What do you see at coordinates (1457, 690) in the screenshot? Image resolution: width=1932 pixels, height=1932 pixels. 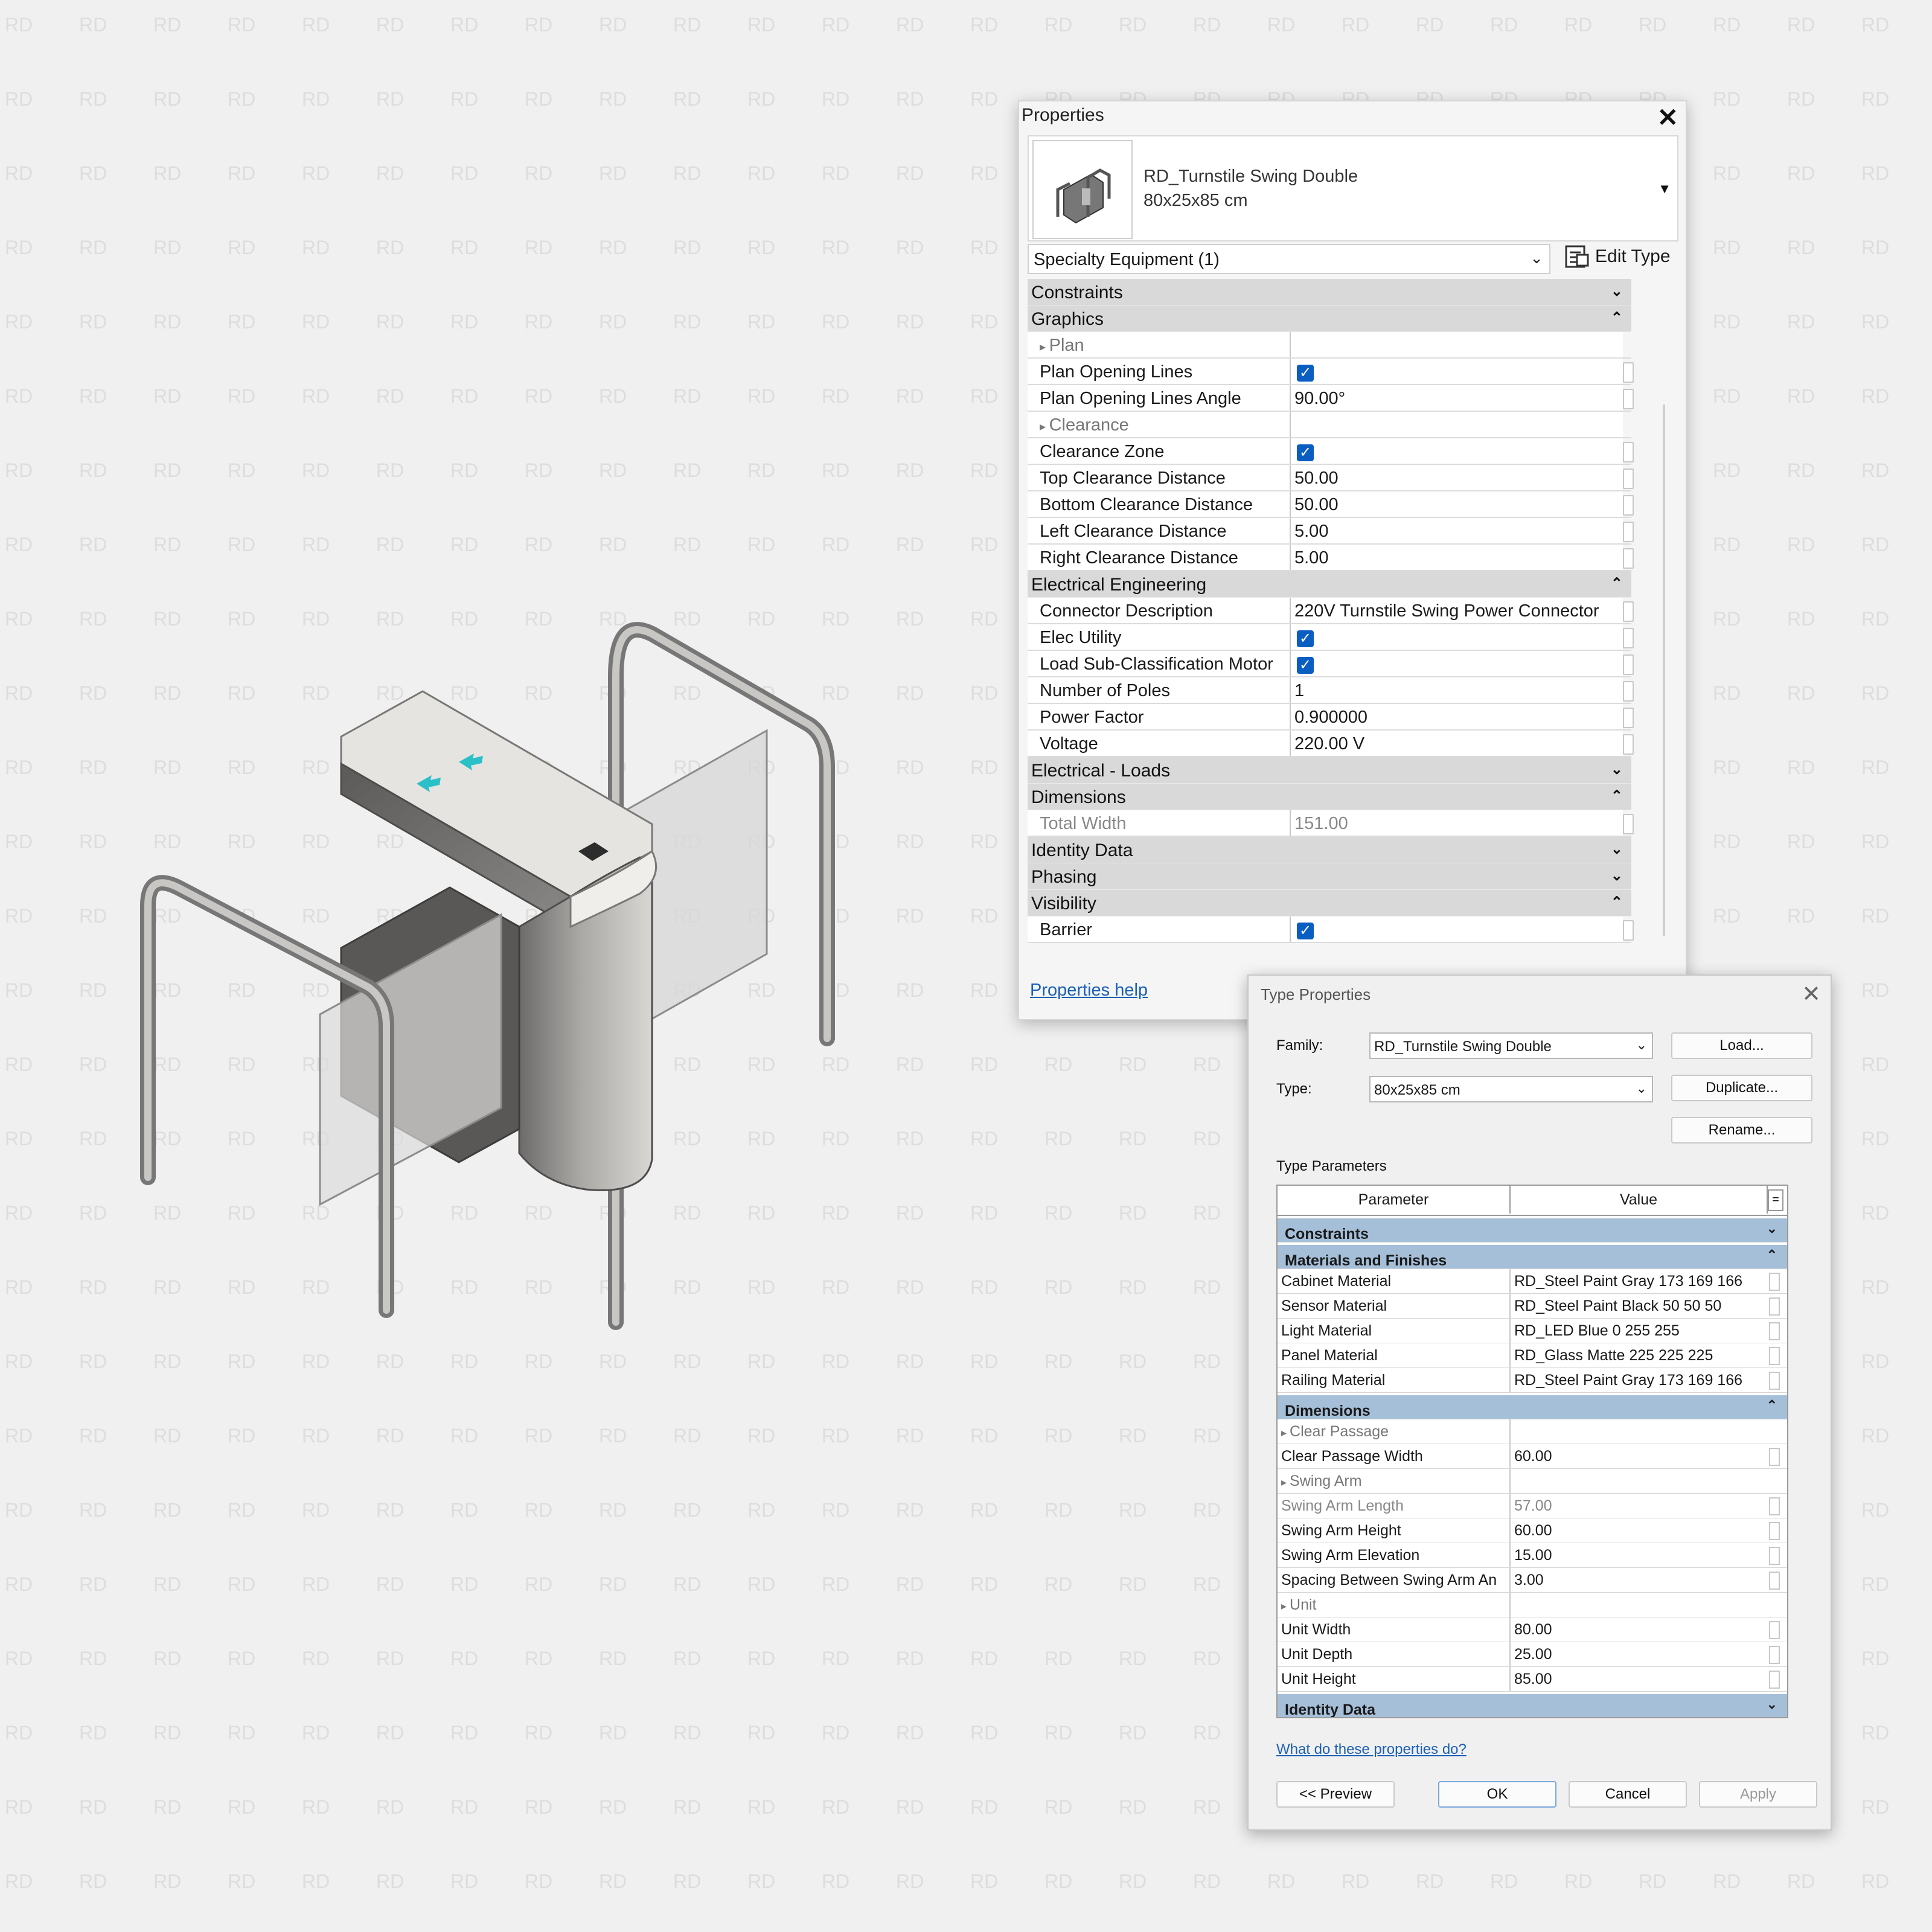 I see `property-value: 1` at bounding box center [1457, 690].